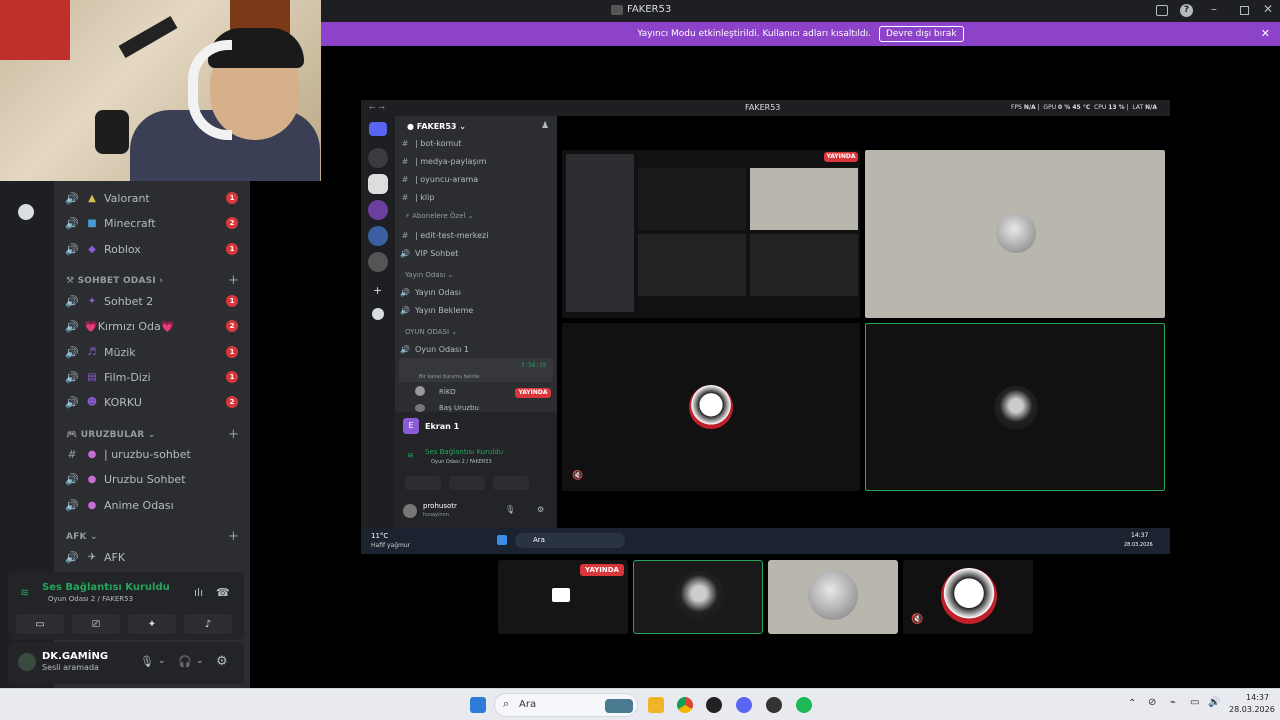 The height and width of the screenshot is (720, 1280). What do you see at coordinates (434, 349) in the screenshot?
I see `inner-channel-item: 🔊 Oyun Odası 1` at bounding box center [434, 349].